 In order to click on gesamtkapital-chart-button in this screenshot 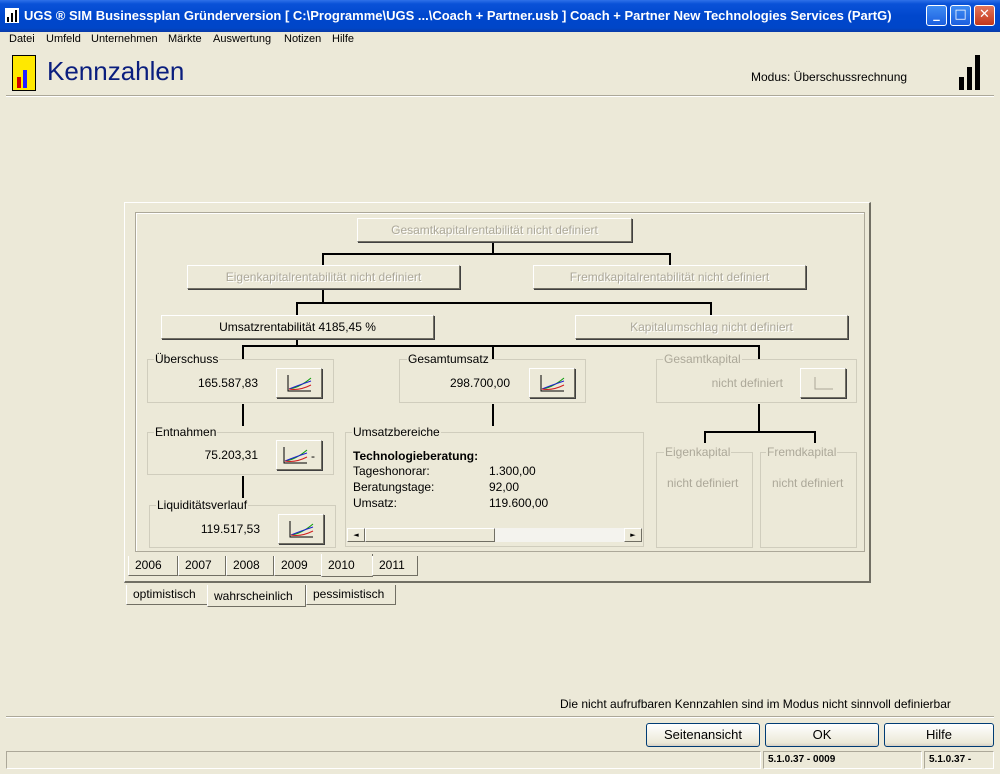, I will do `click(823, 383)`.